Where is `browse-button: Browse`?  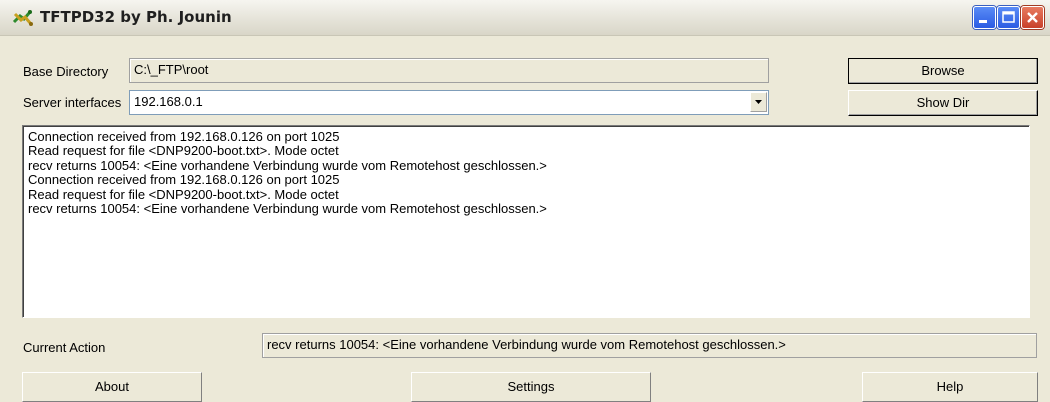
browse-button: Browse is located at coordinates (943, 71).